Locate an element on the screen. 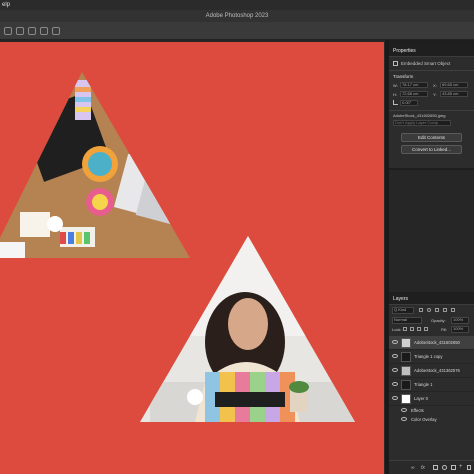  lock-all-icon is located at coordinates (426, 329).